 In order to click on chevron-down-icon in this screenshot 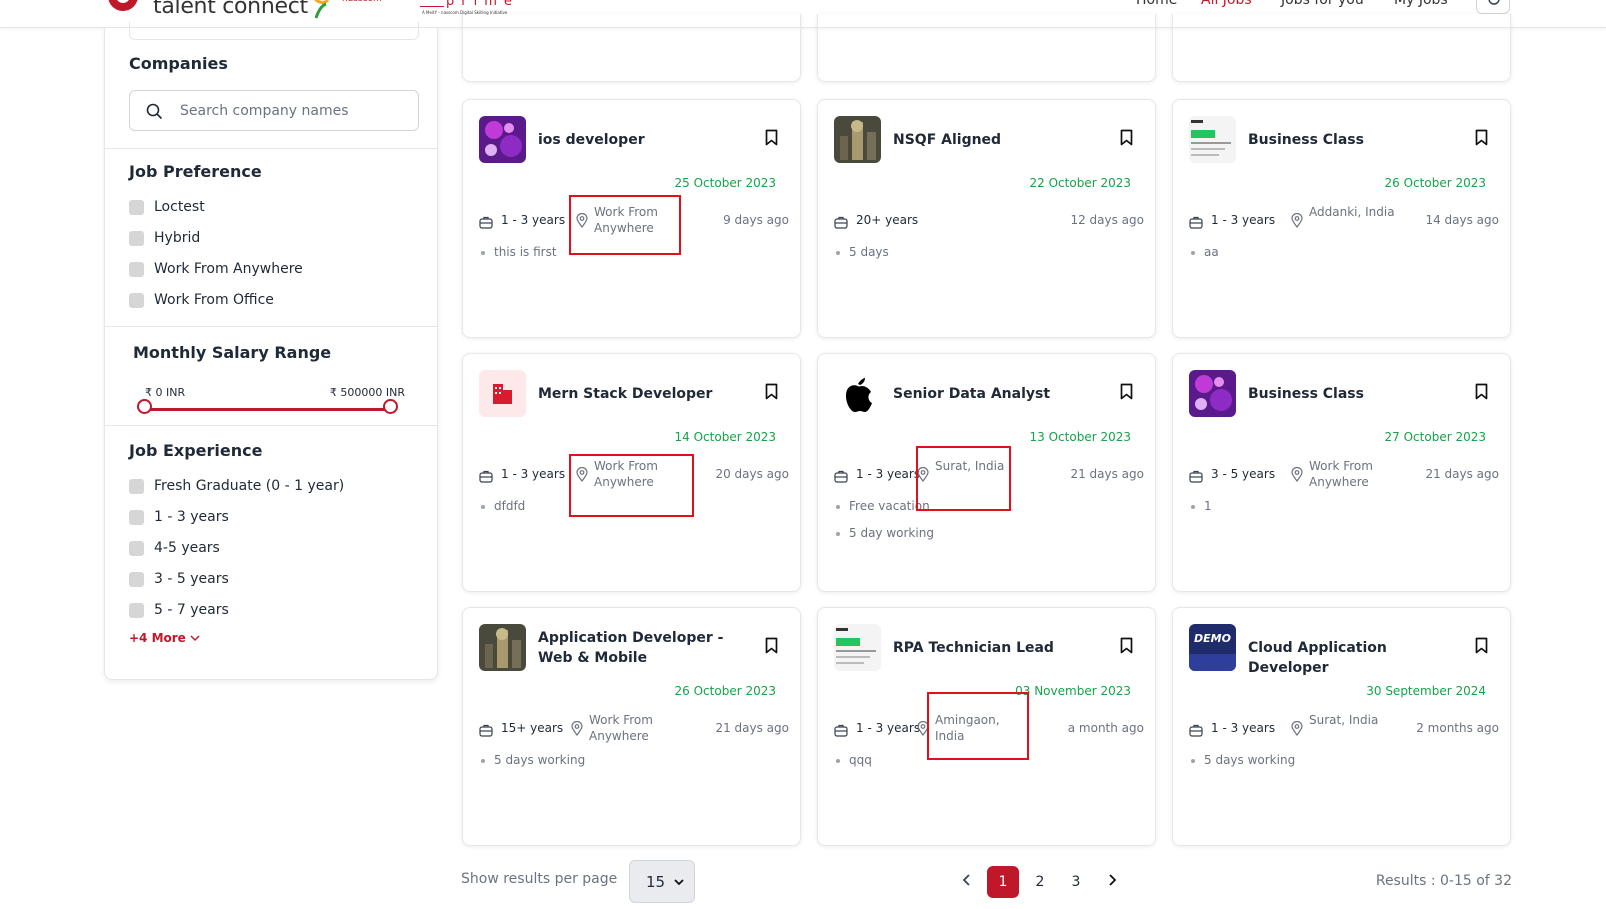, I will do `click(195, 638)`.